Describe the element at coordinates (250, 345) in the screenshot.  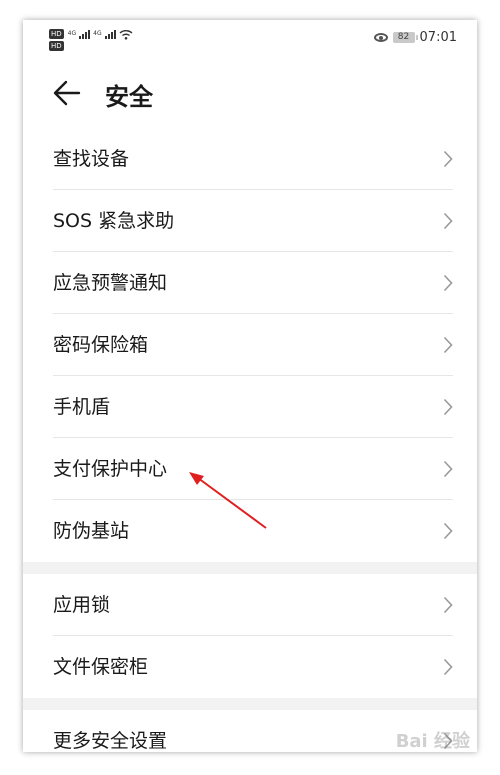
I see `menu-item-password-vault: 密码保险箱` at that location.